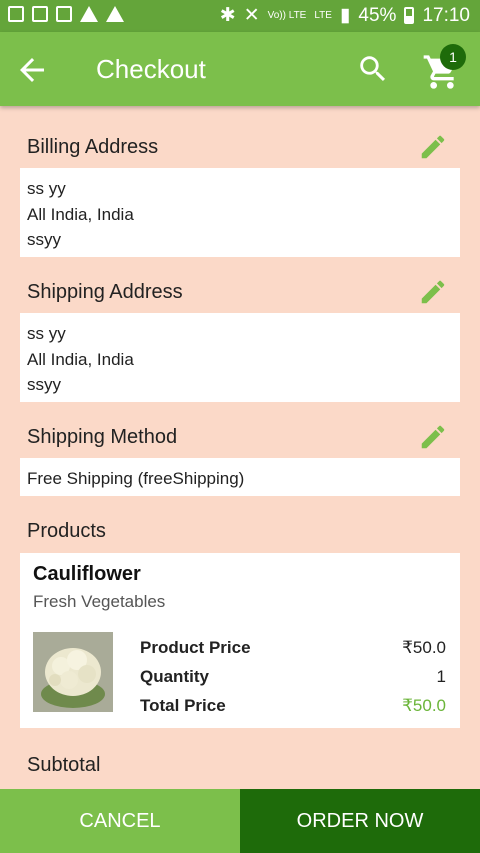 Image resolution: width=480 pixels, height=853 pixels. What do you see at coordinates (174, 676) in the screenshot?
I see `quantity-label: Quantity` at bounding box center [174, 676].